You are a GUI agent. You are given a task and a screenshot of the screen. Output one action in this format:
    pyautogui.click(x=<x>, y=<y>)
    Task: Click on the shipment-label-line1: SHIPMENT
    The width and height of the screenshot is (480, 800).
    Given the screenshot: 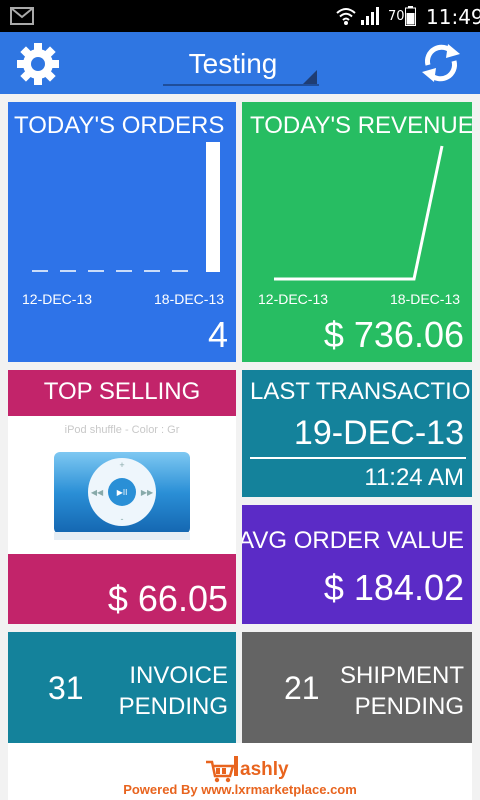 What is the action you would take?
    pyautogui.click(x=401, y=675)
    